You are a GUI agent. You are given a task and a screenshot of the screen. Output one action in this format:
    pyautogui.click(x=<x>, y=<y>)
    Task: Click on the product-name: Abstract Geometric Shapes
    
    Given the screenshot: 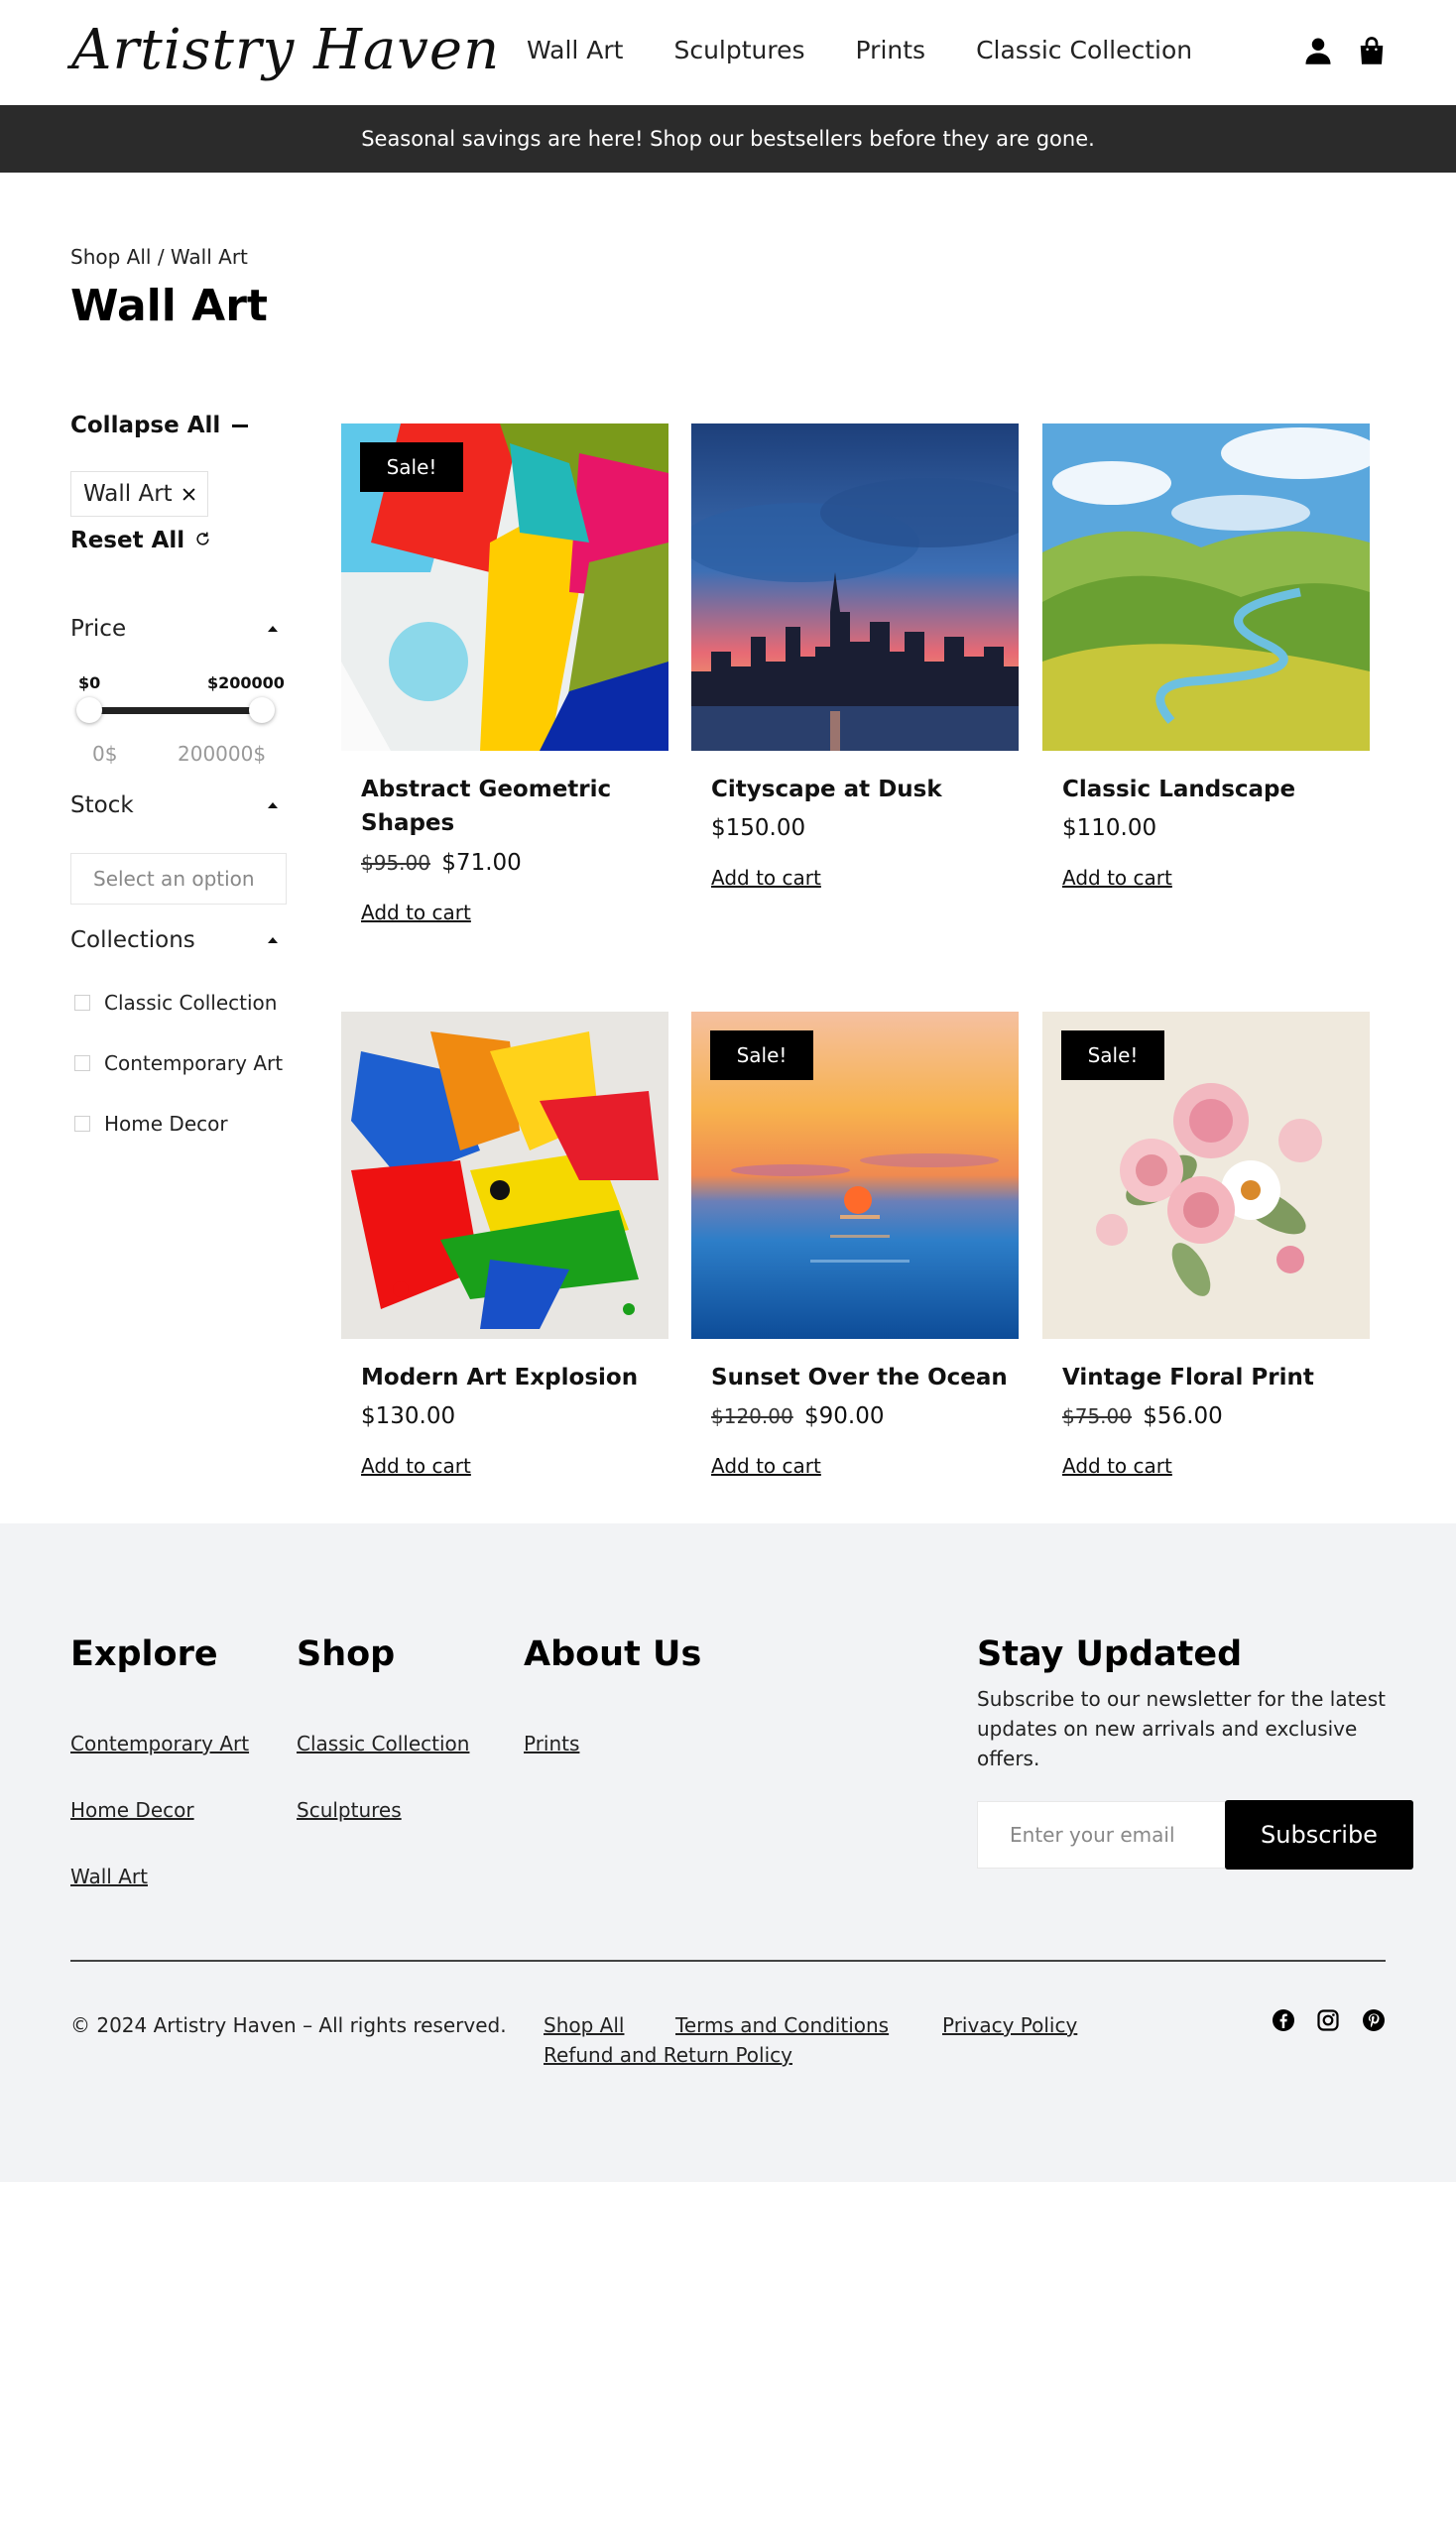 What is the action you would take?
    pyautogui.click(x=510, y=807)
    